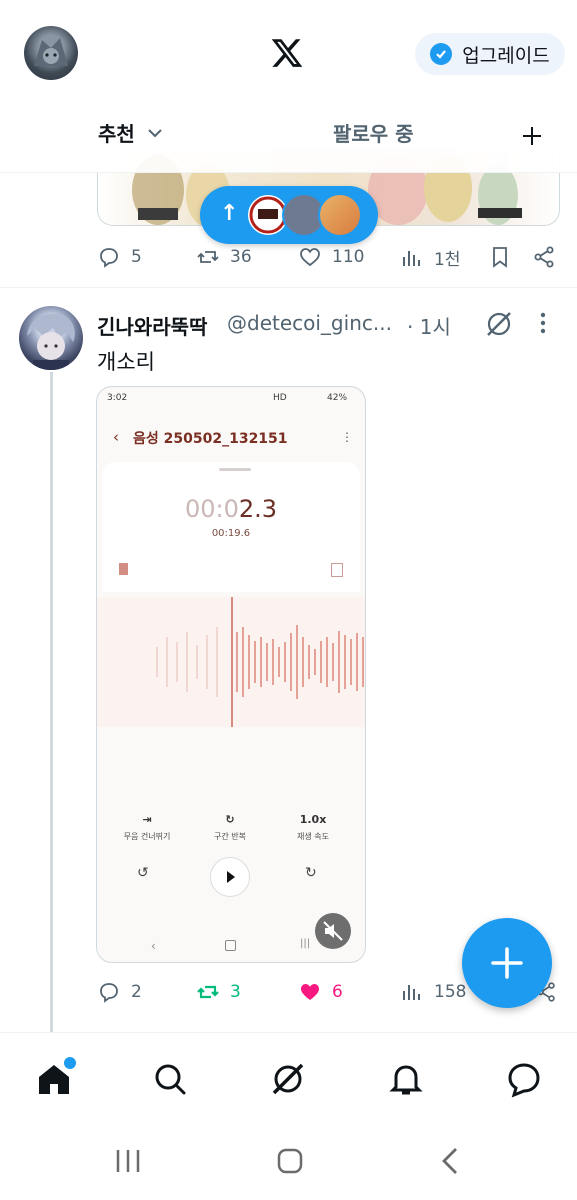 The width and height of the screenshot is (577, 1200). I want to click on play-button, so click(230, 877).